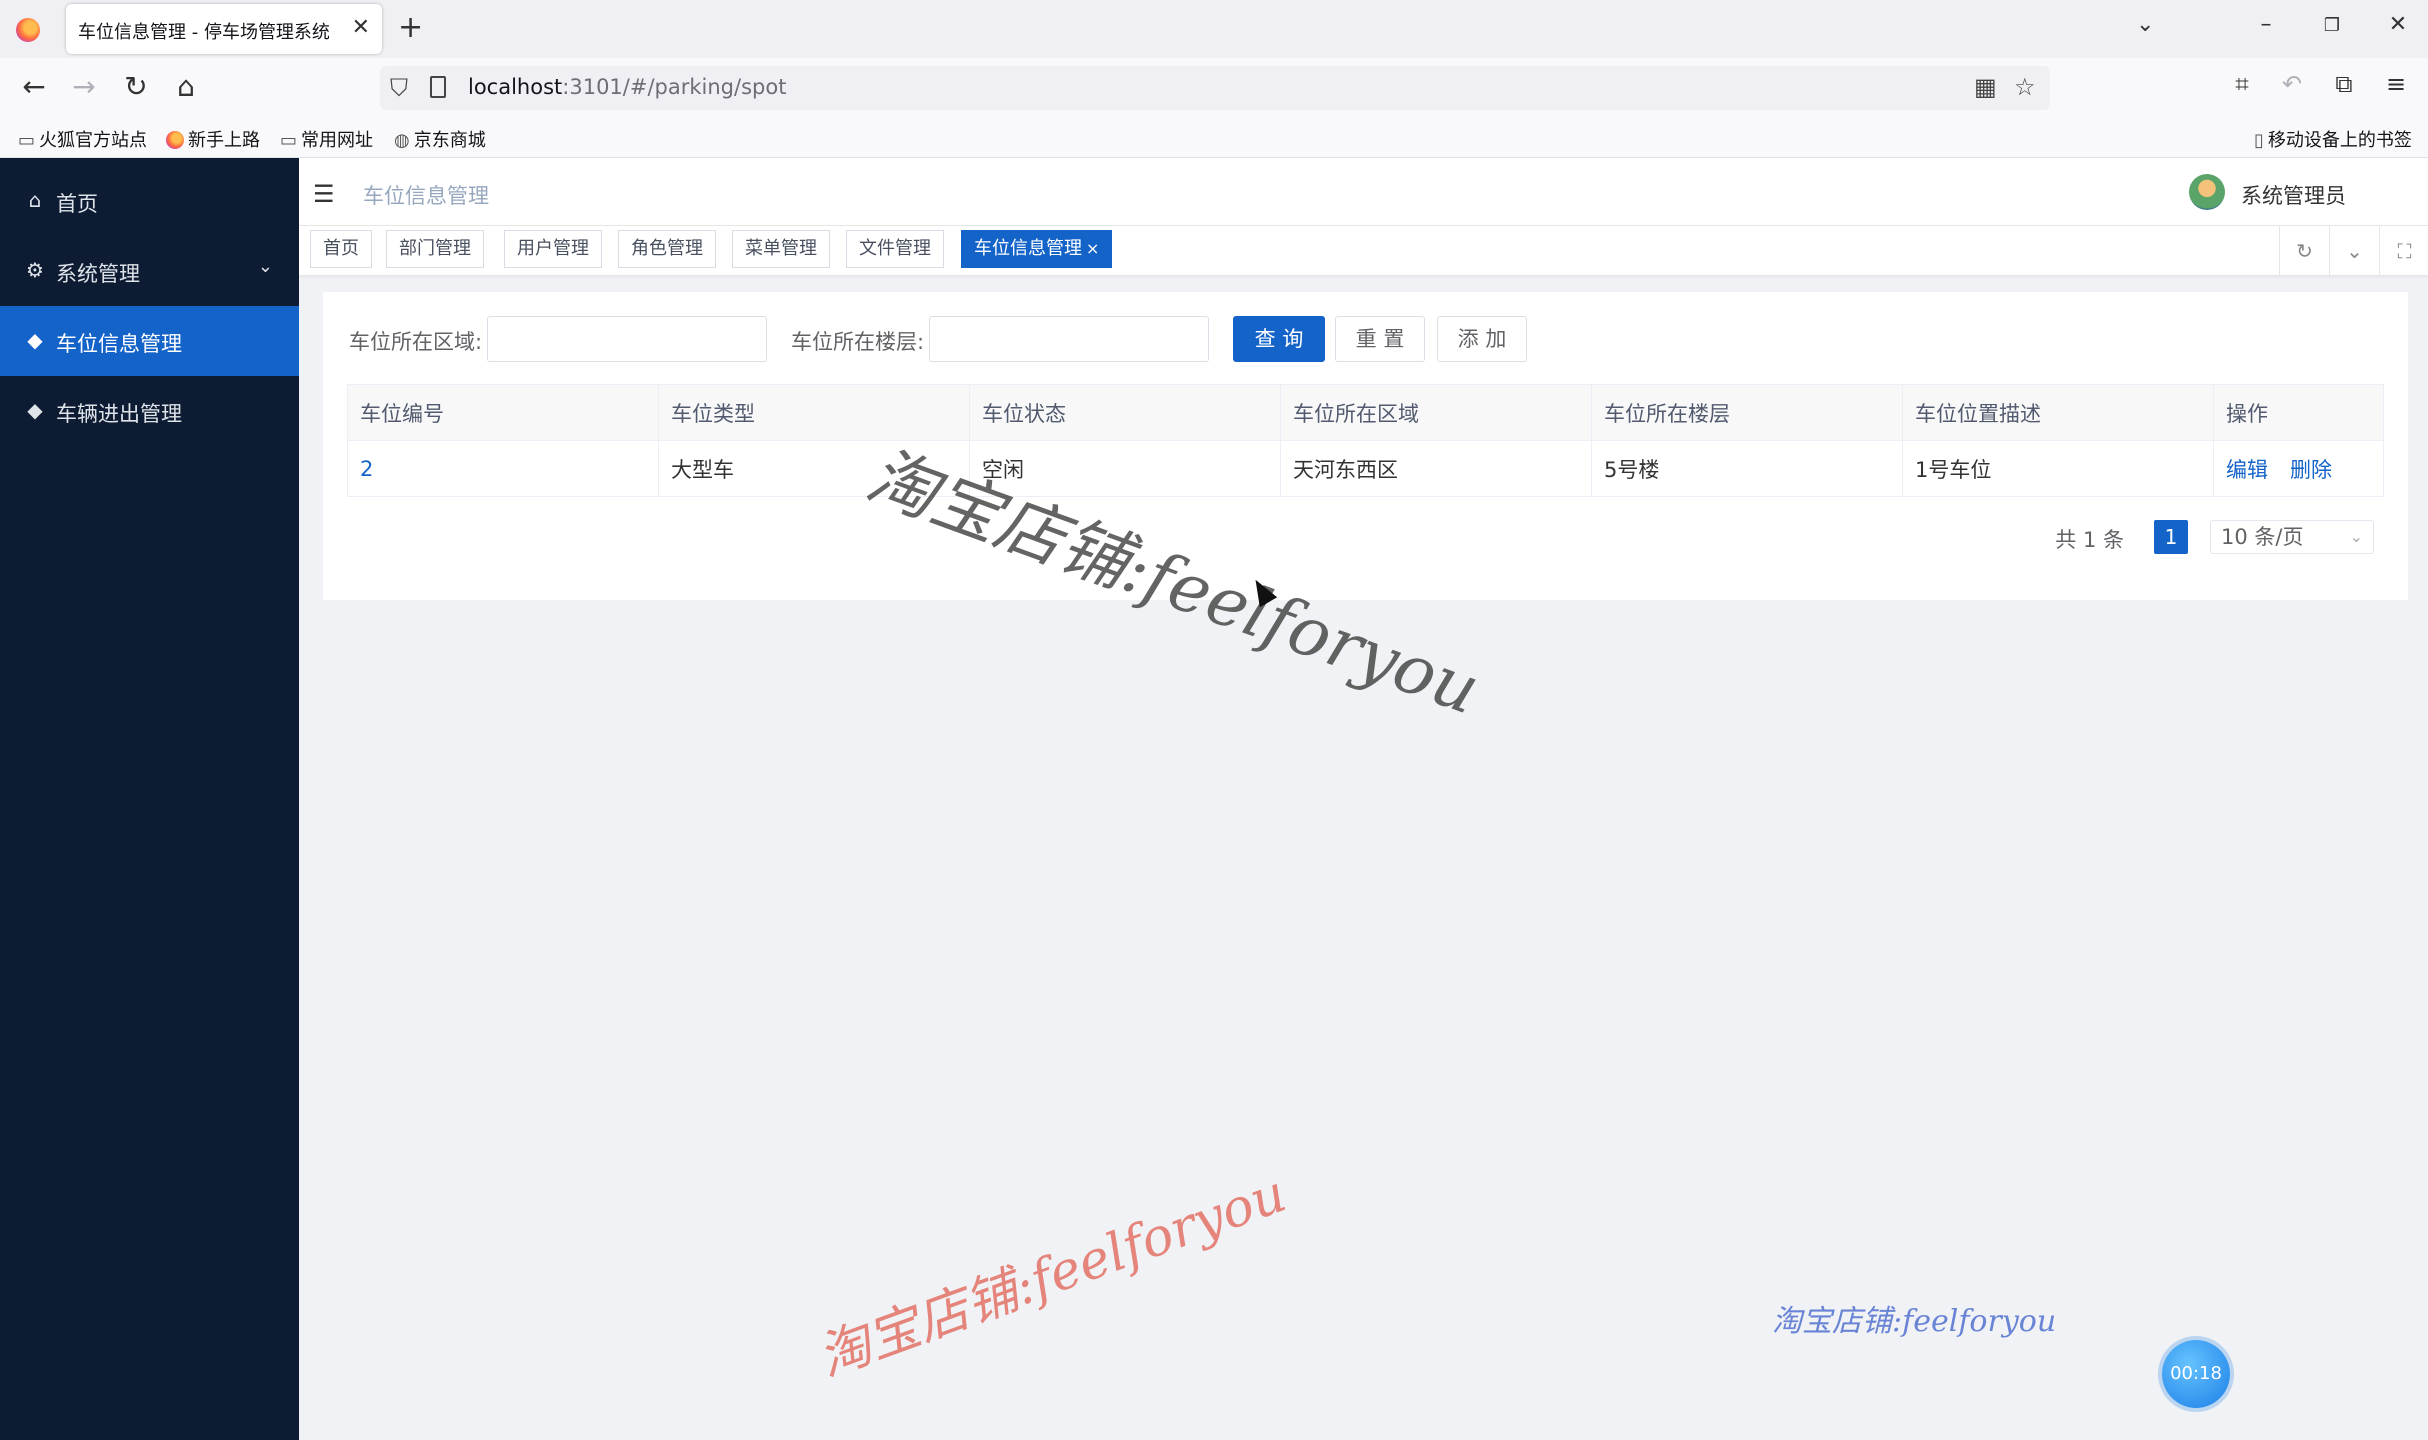 The height and width of the screenshot is (1440, 2428). I want to click on browser-tab: 车位信息管理 - 停车场管理系统 ✕, so click(224, 29).